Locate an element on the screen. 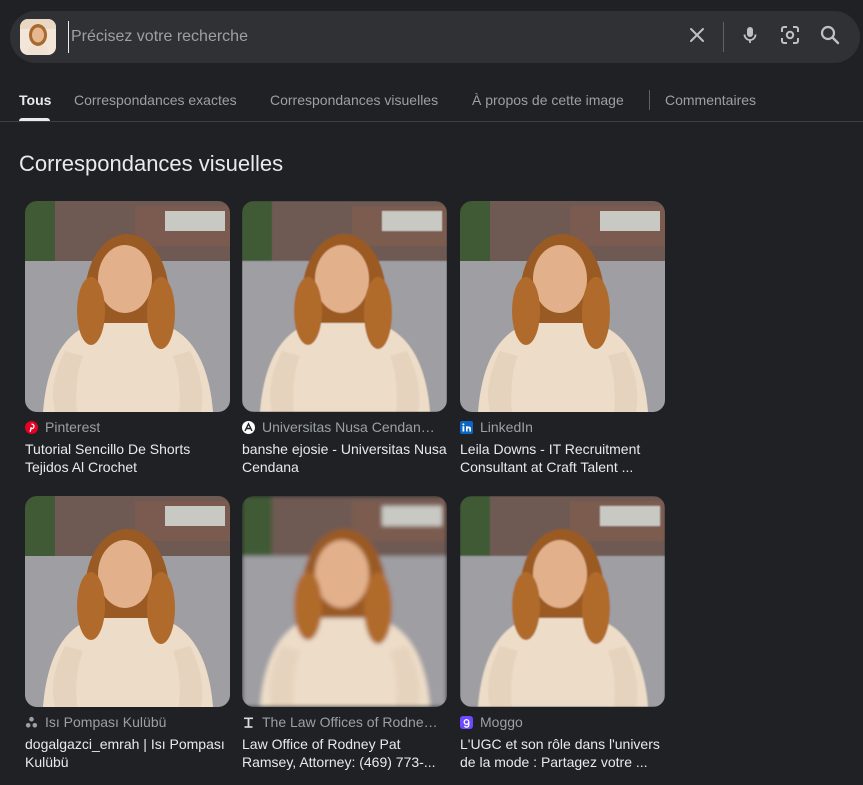 This screenshot has width=863, height=785. lens-search-button is located at coordinates (790, 37).